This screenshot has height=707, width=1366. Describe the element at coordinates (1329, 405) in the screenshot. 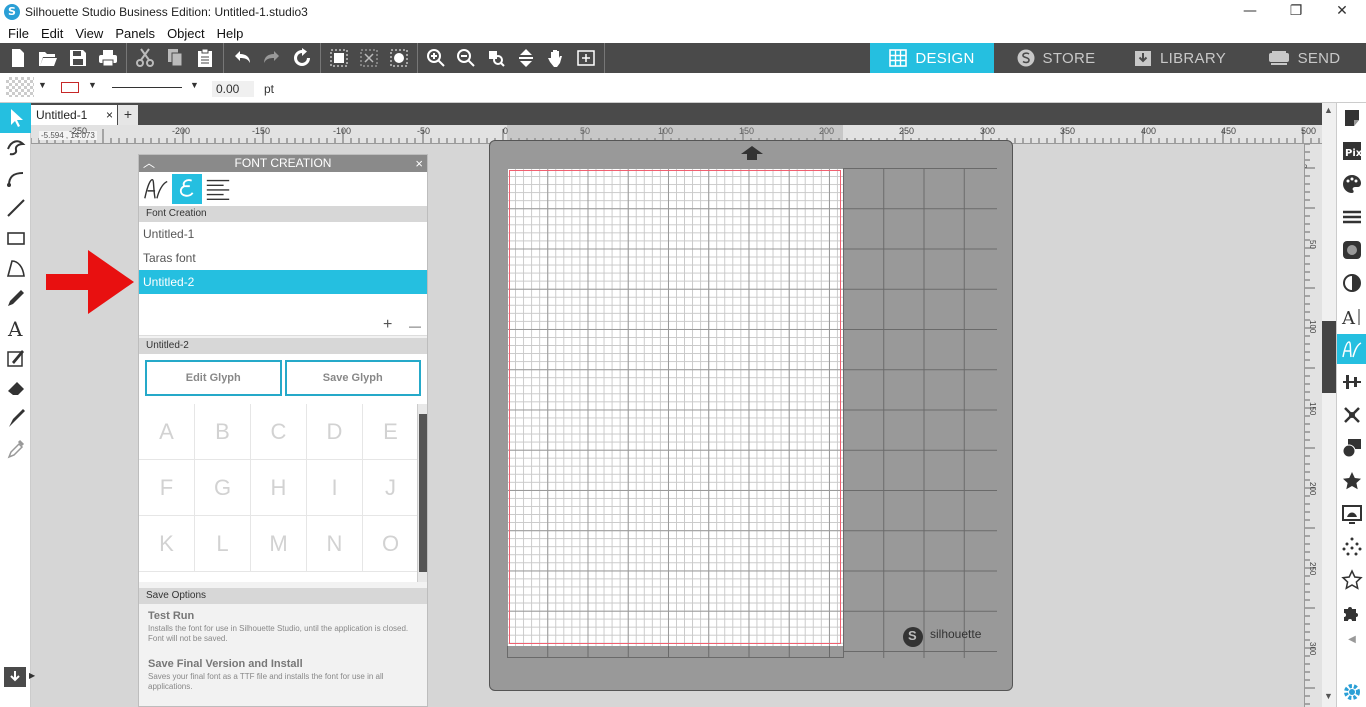

I see `vertical-scrollbar: ▲ ▼` at that location.